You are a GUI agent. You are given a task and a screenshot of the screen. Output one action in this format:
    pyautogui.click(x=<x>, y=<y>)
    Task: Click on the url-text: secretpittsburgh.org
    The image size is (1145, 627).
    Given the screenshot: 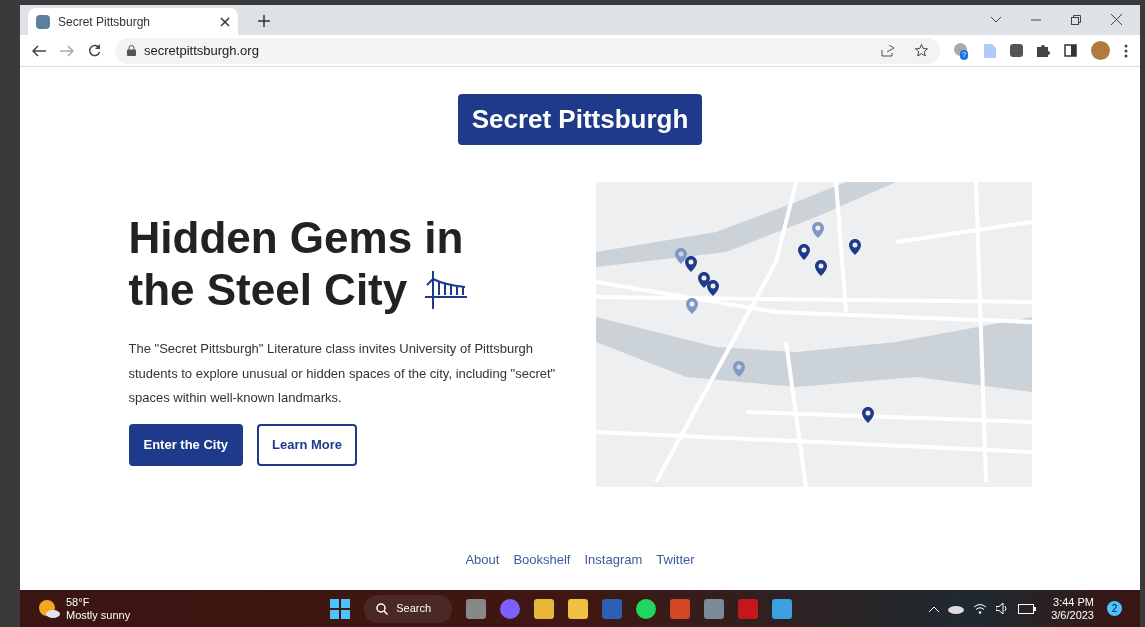 What is the action you would take?
    pyautogui.click(x=202, y=50)
    